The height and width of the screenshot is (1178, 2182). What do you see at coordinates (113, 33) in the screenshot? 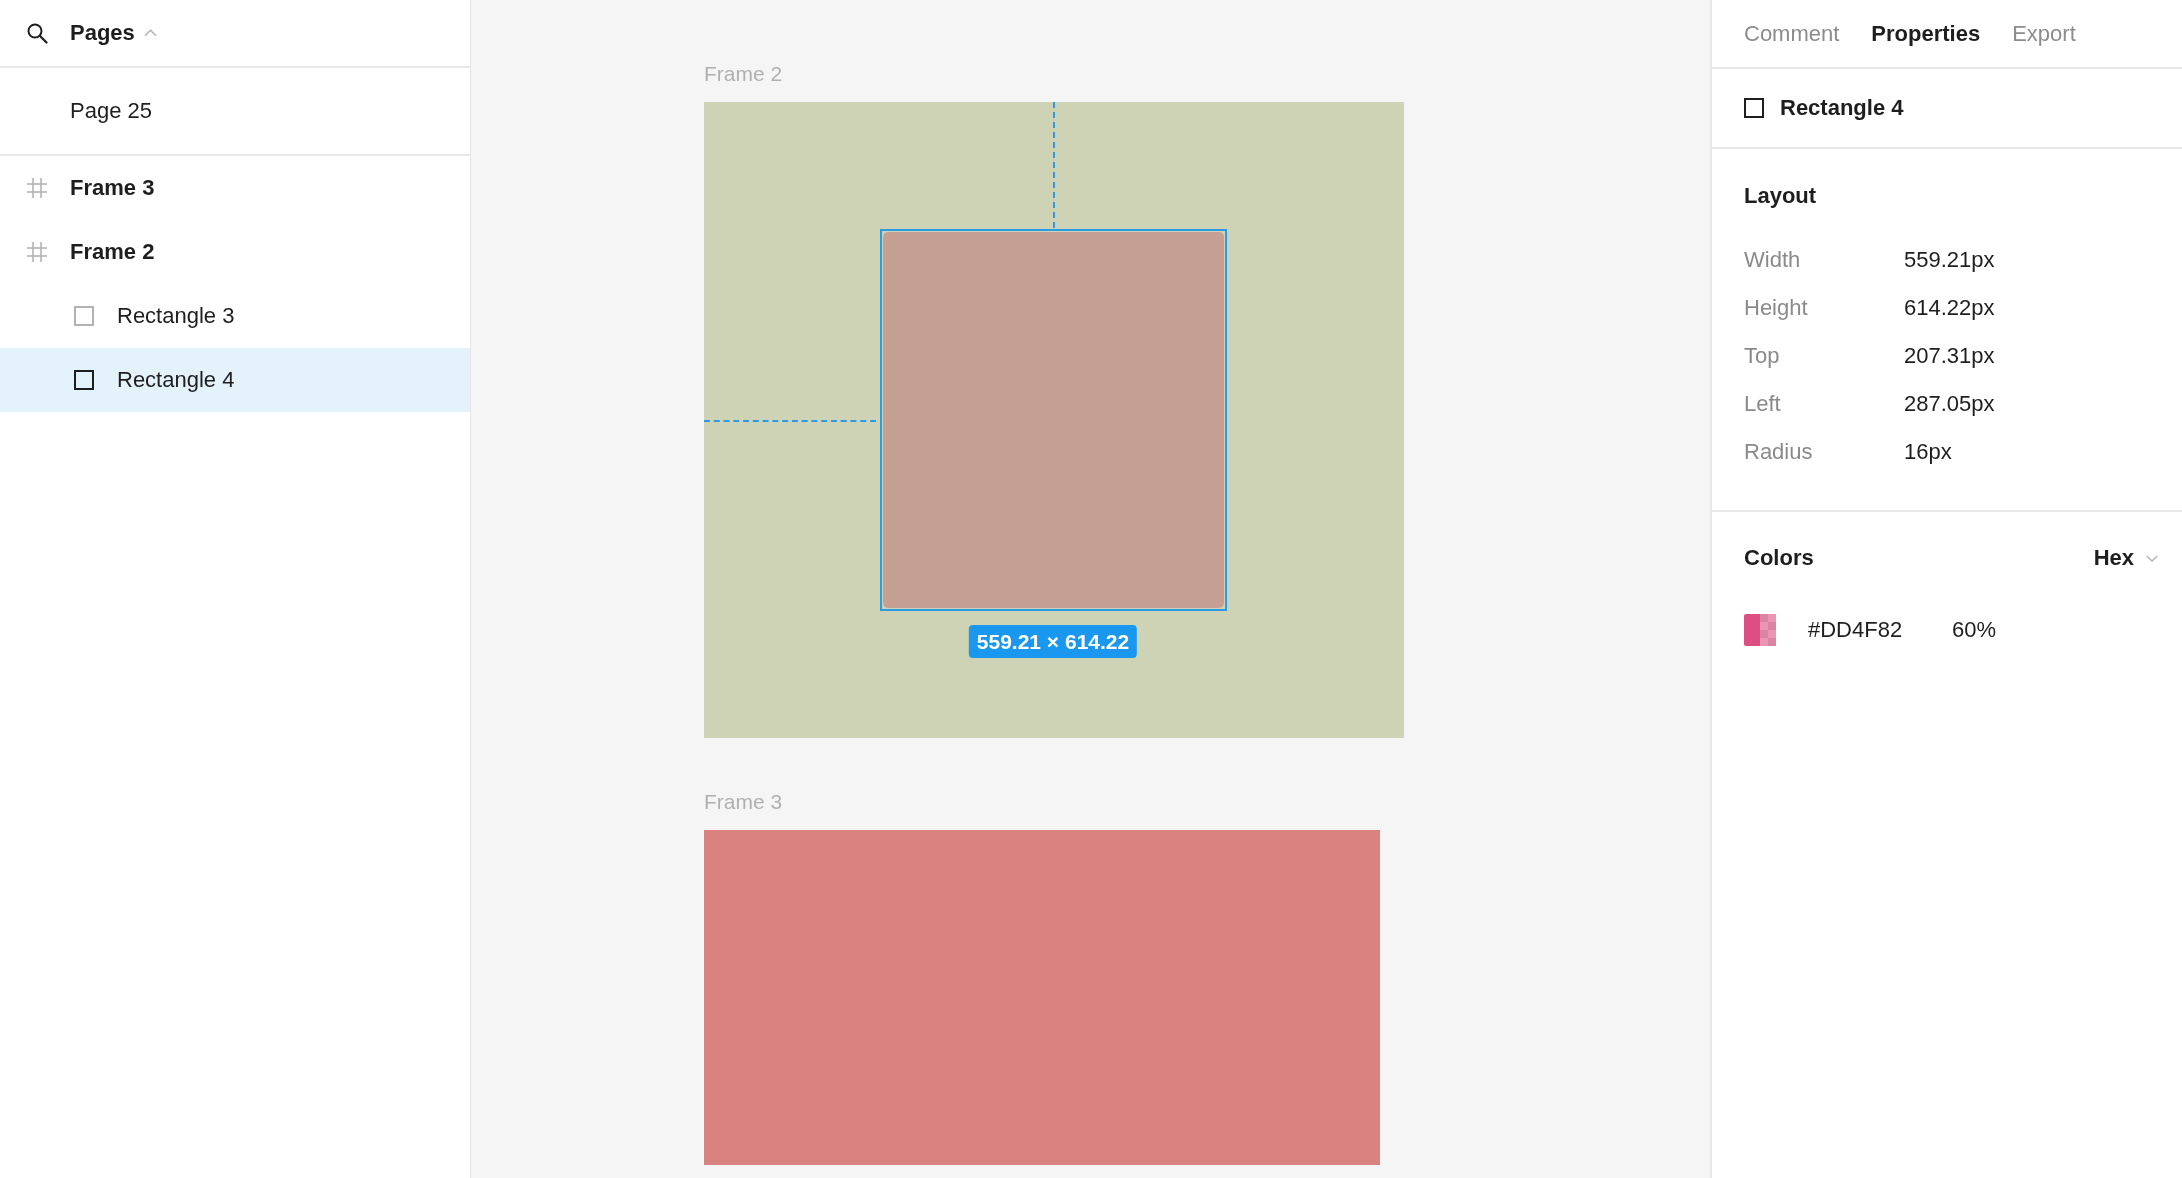
I see `pages-dropdown: Pages` at bounding box center [113, 33].